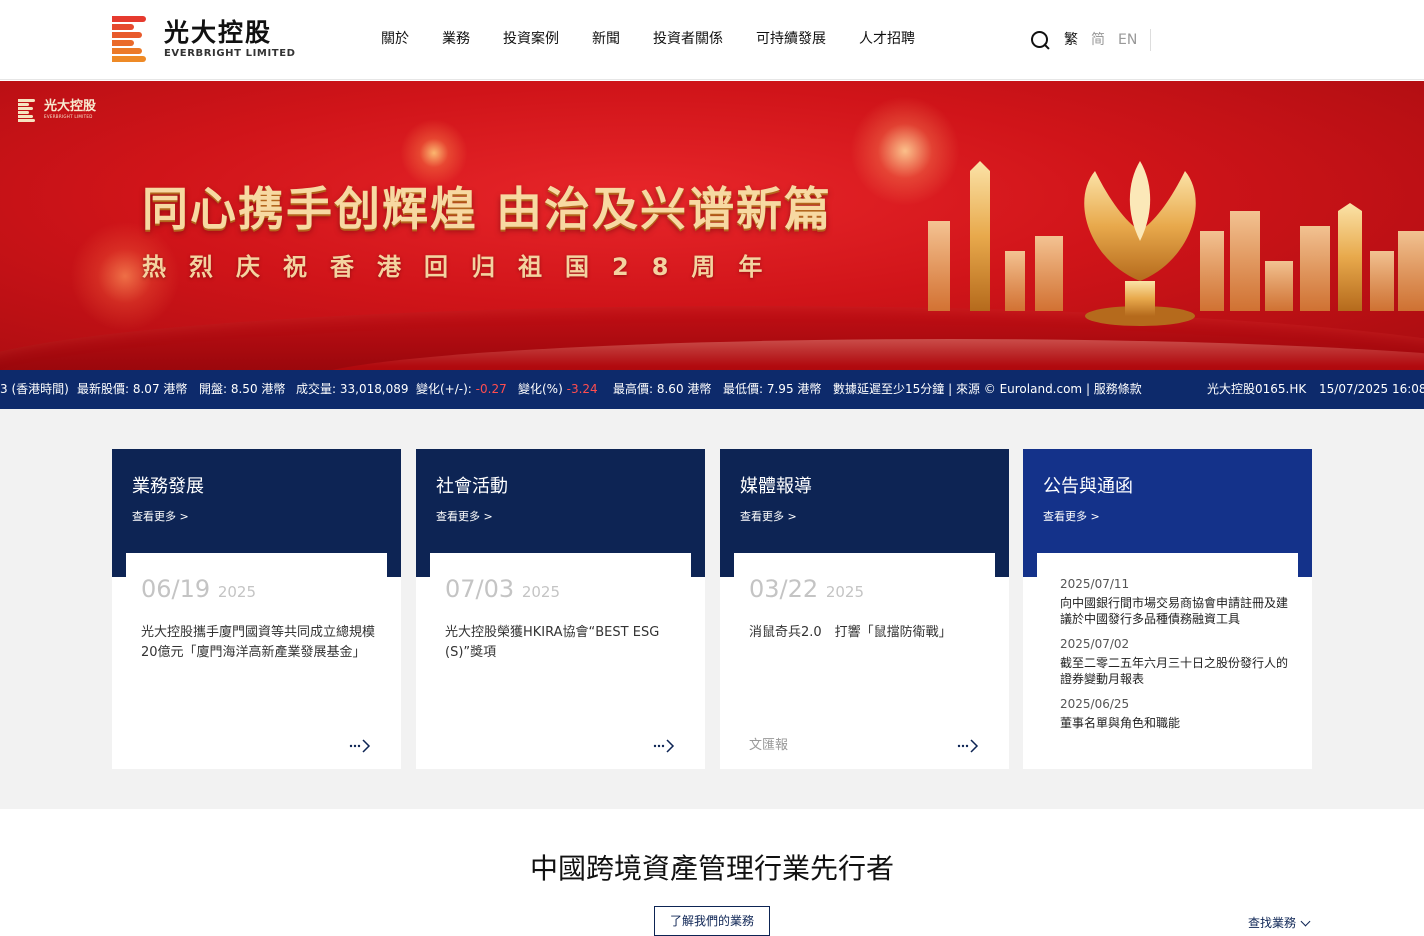  What do you see at coordinates (352, 389) in the screenshot?
I see `ticker-volume: 成交量: 33,018,089` at bounding box center [352, 389].